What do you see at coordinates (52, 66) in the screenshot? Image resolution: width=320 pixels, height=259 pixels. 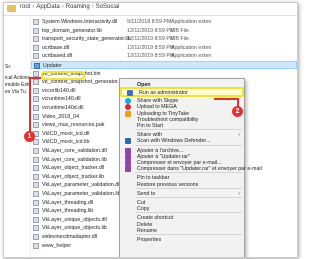 I see `file-name: Updater` at bounding box center [52, 66].